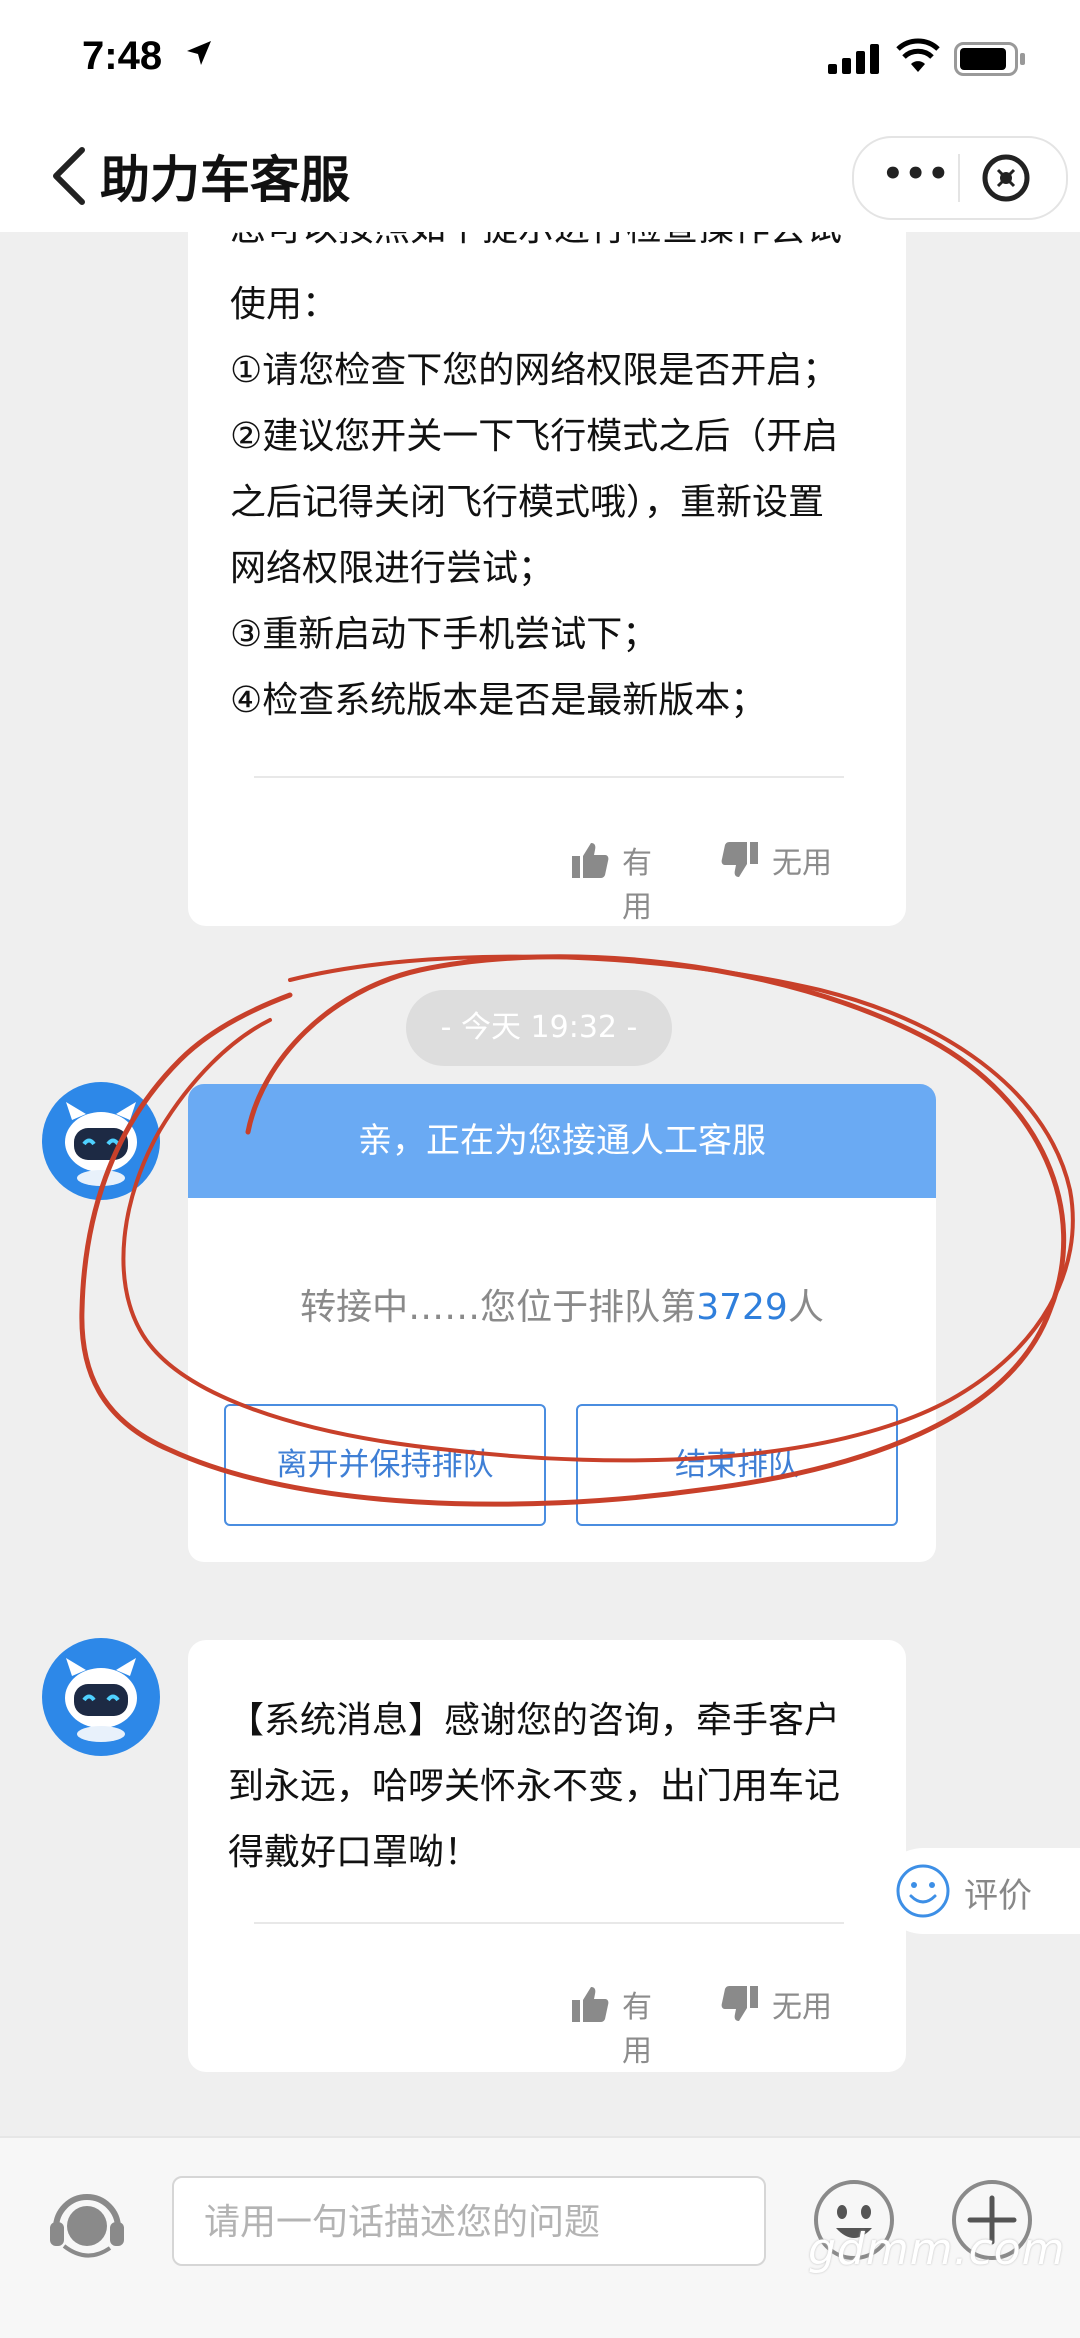 This screenshot has height=2338, width=1080. Describe the element at coordinates (989, 59) in the screenshot. I see `battery-icon` at that location.